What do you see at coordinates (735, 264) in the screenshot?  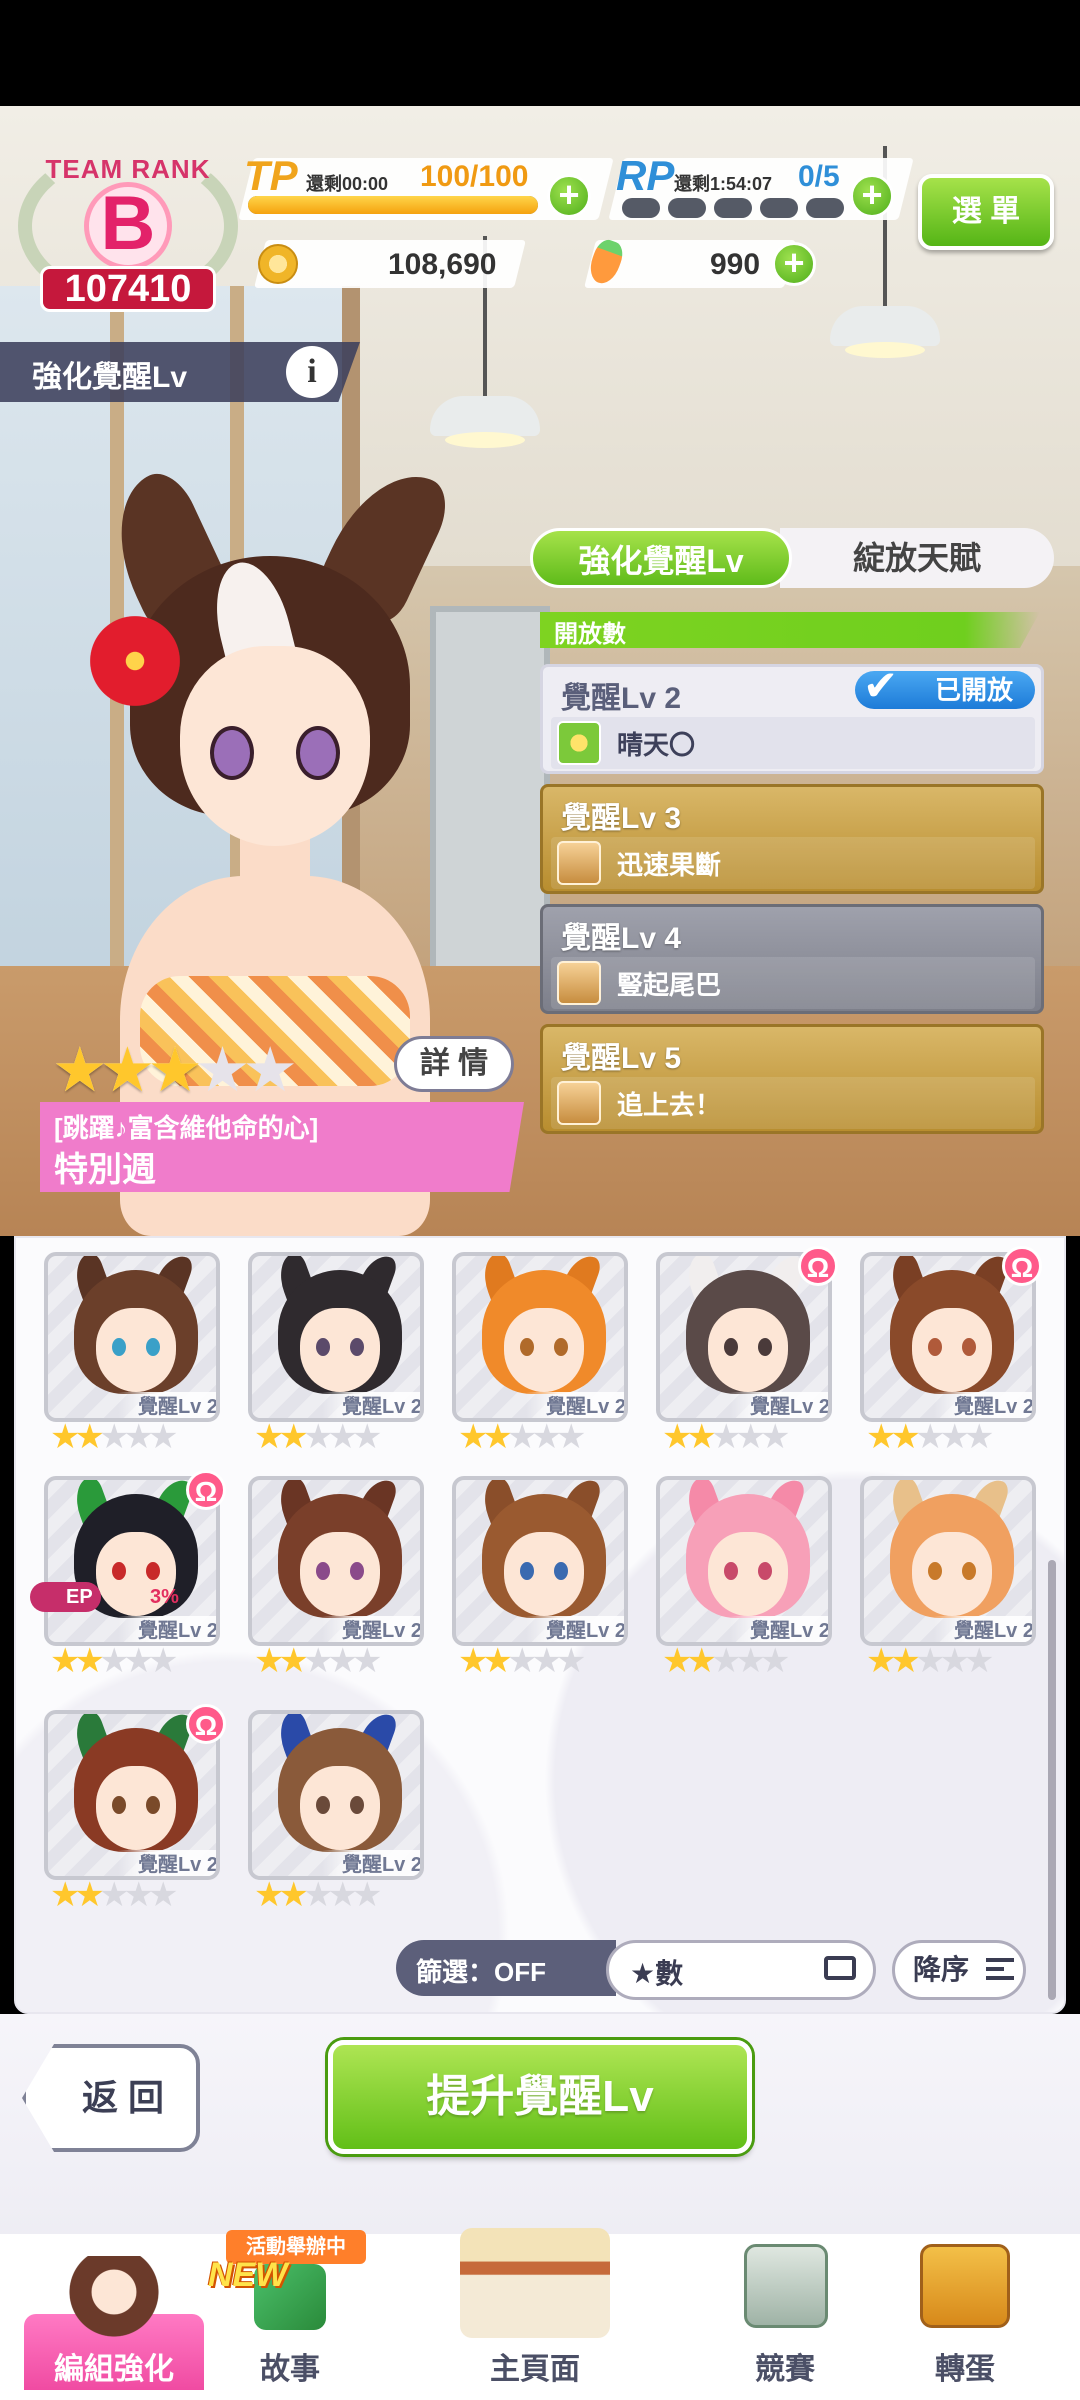 I see `carrot-value: 990` at bounding box center [735, 264].